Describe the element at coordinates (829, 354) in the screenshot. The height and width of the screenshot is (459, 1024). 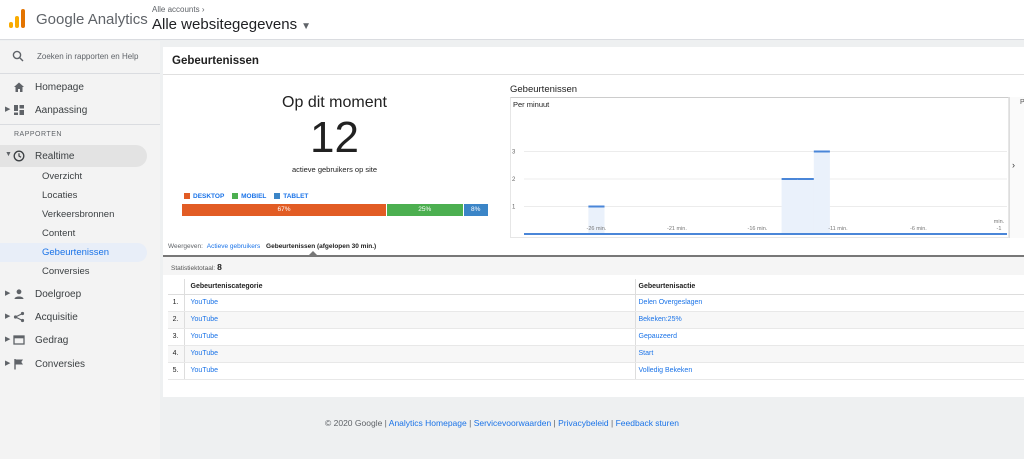
I see `event-action-link: Start` at that location.